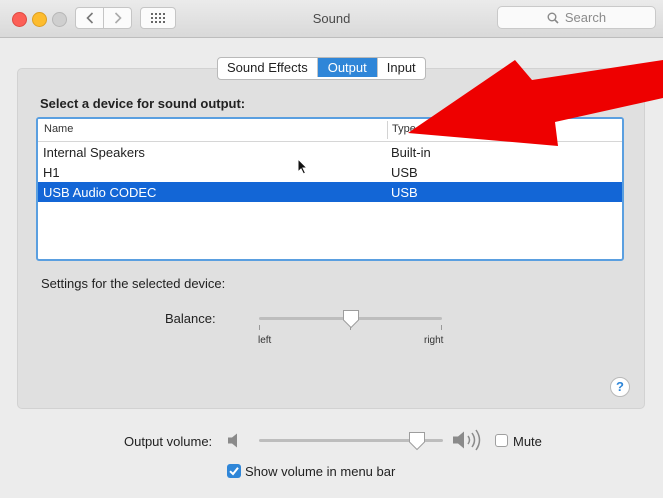  I want to click on speaker-low-icon, so click(232, 440).